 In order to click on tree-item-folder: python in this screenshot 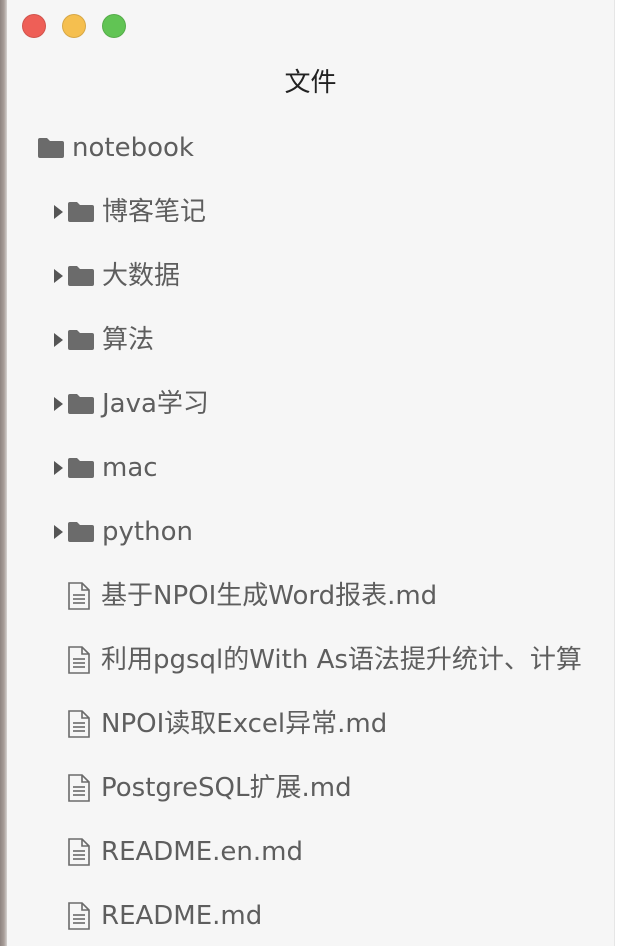, I will do `click(123, 532)`.